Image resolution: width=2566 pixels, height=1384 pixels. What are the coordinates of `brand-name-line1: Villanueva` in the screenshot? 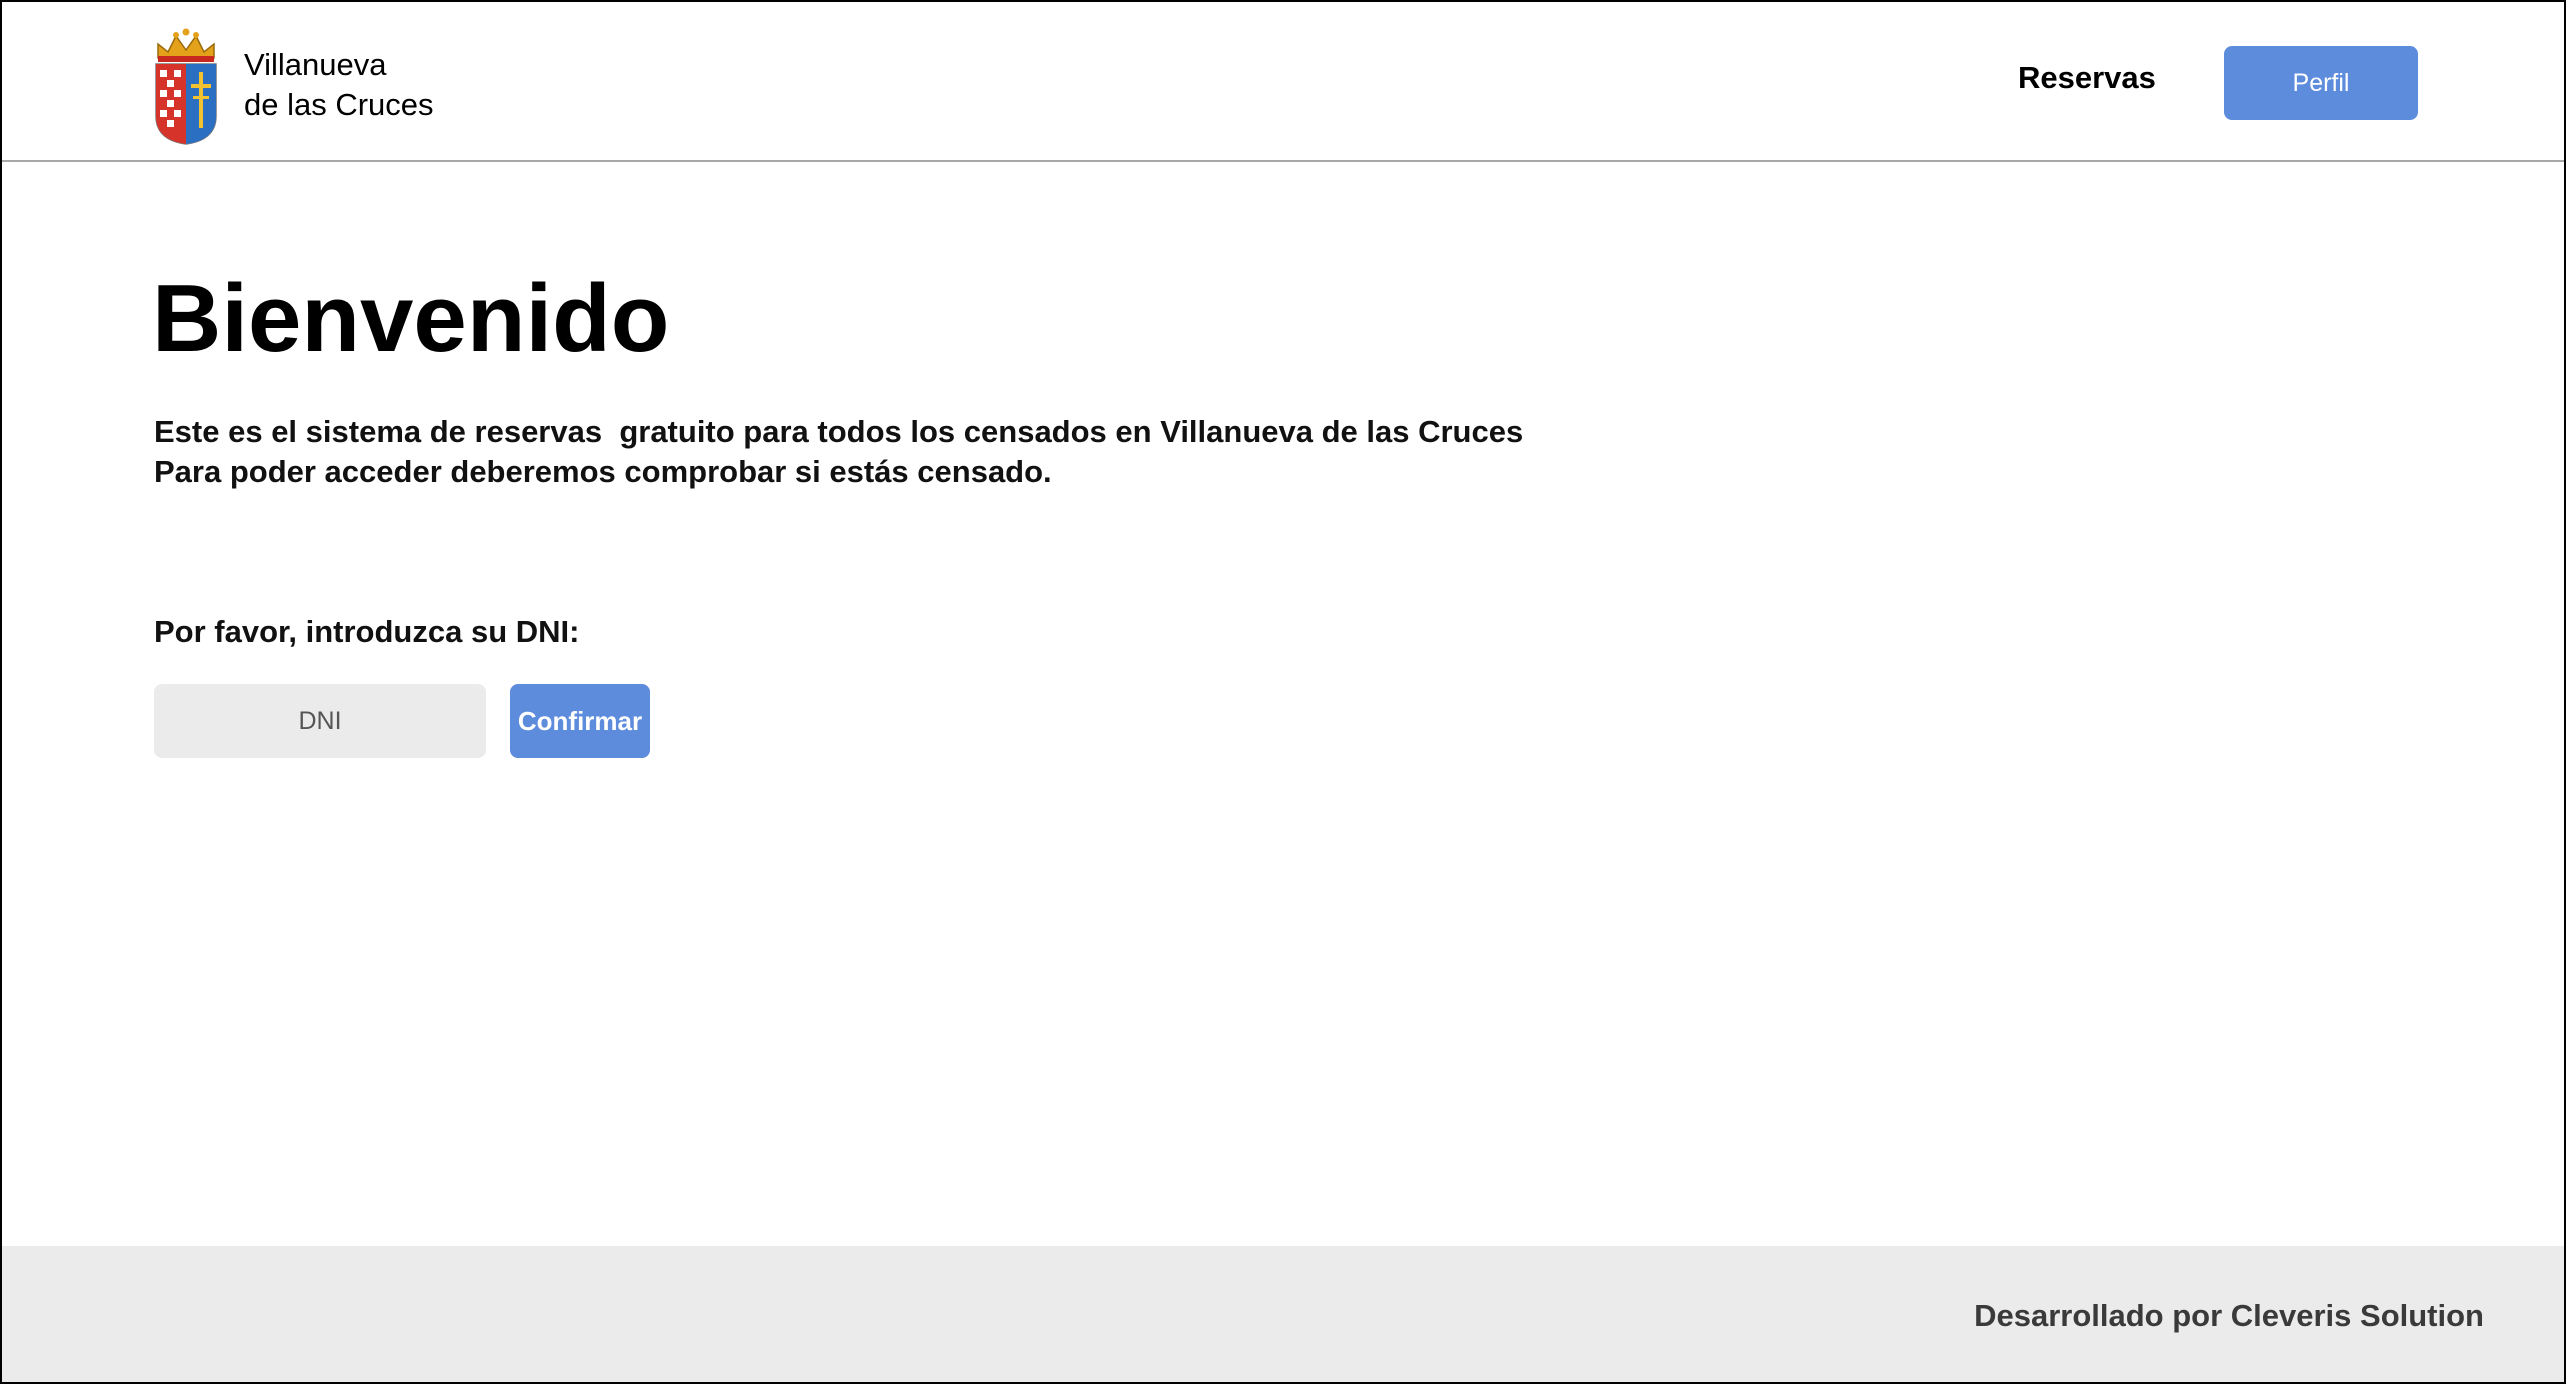 It's located at (315, 64).